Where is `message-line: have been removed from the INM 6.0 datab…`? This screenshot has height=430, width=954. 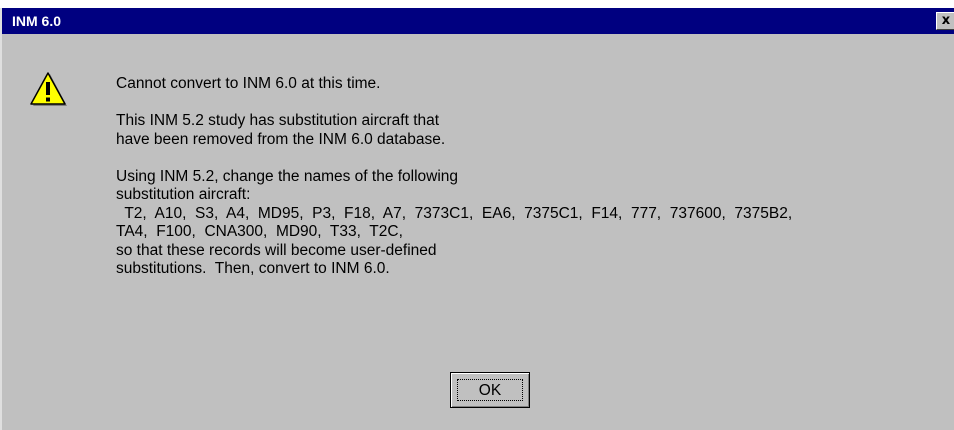
message-line: have been removed from the INM 6.0 datab… is located at coordinates (281, 139).